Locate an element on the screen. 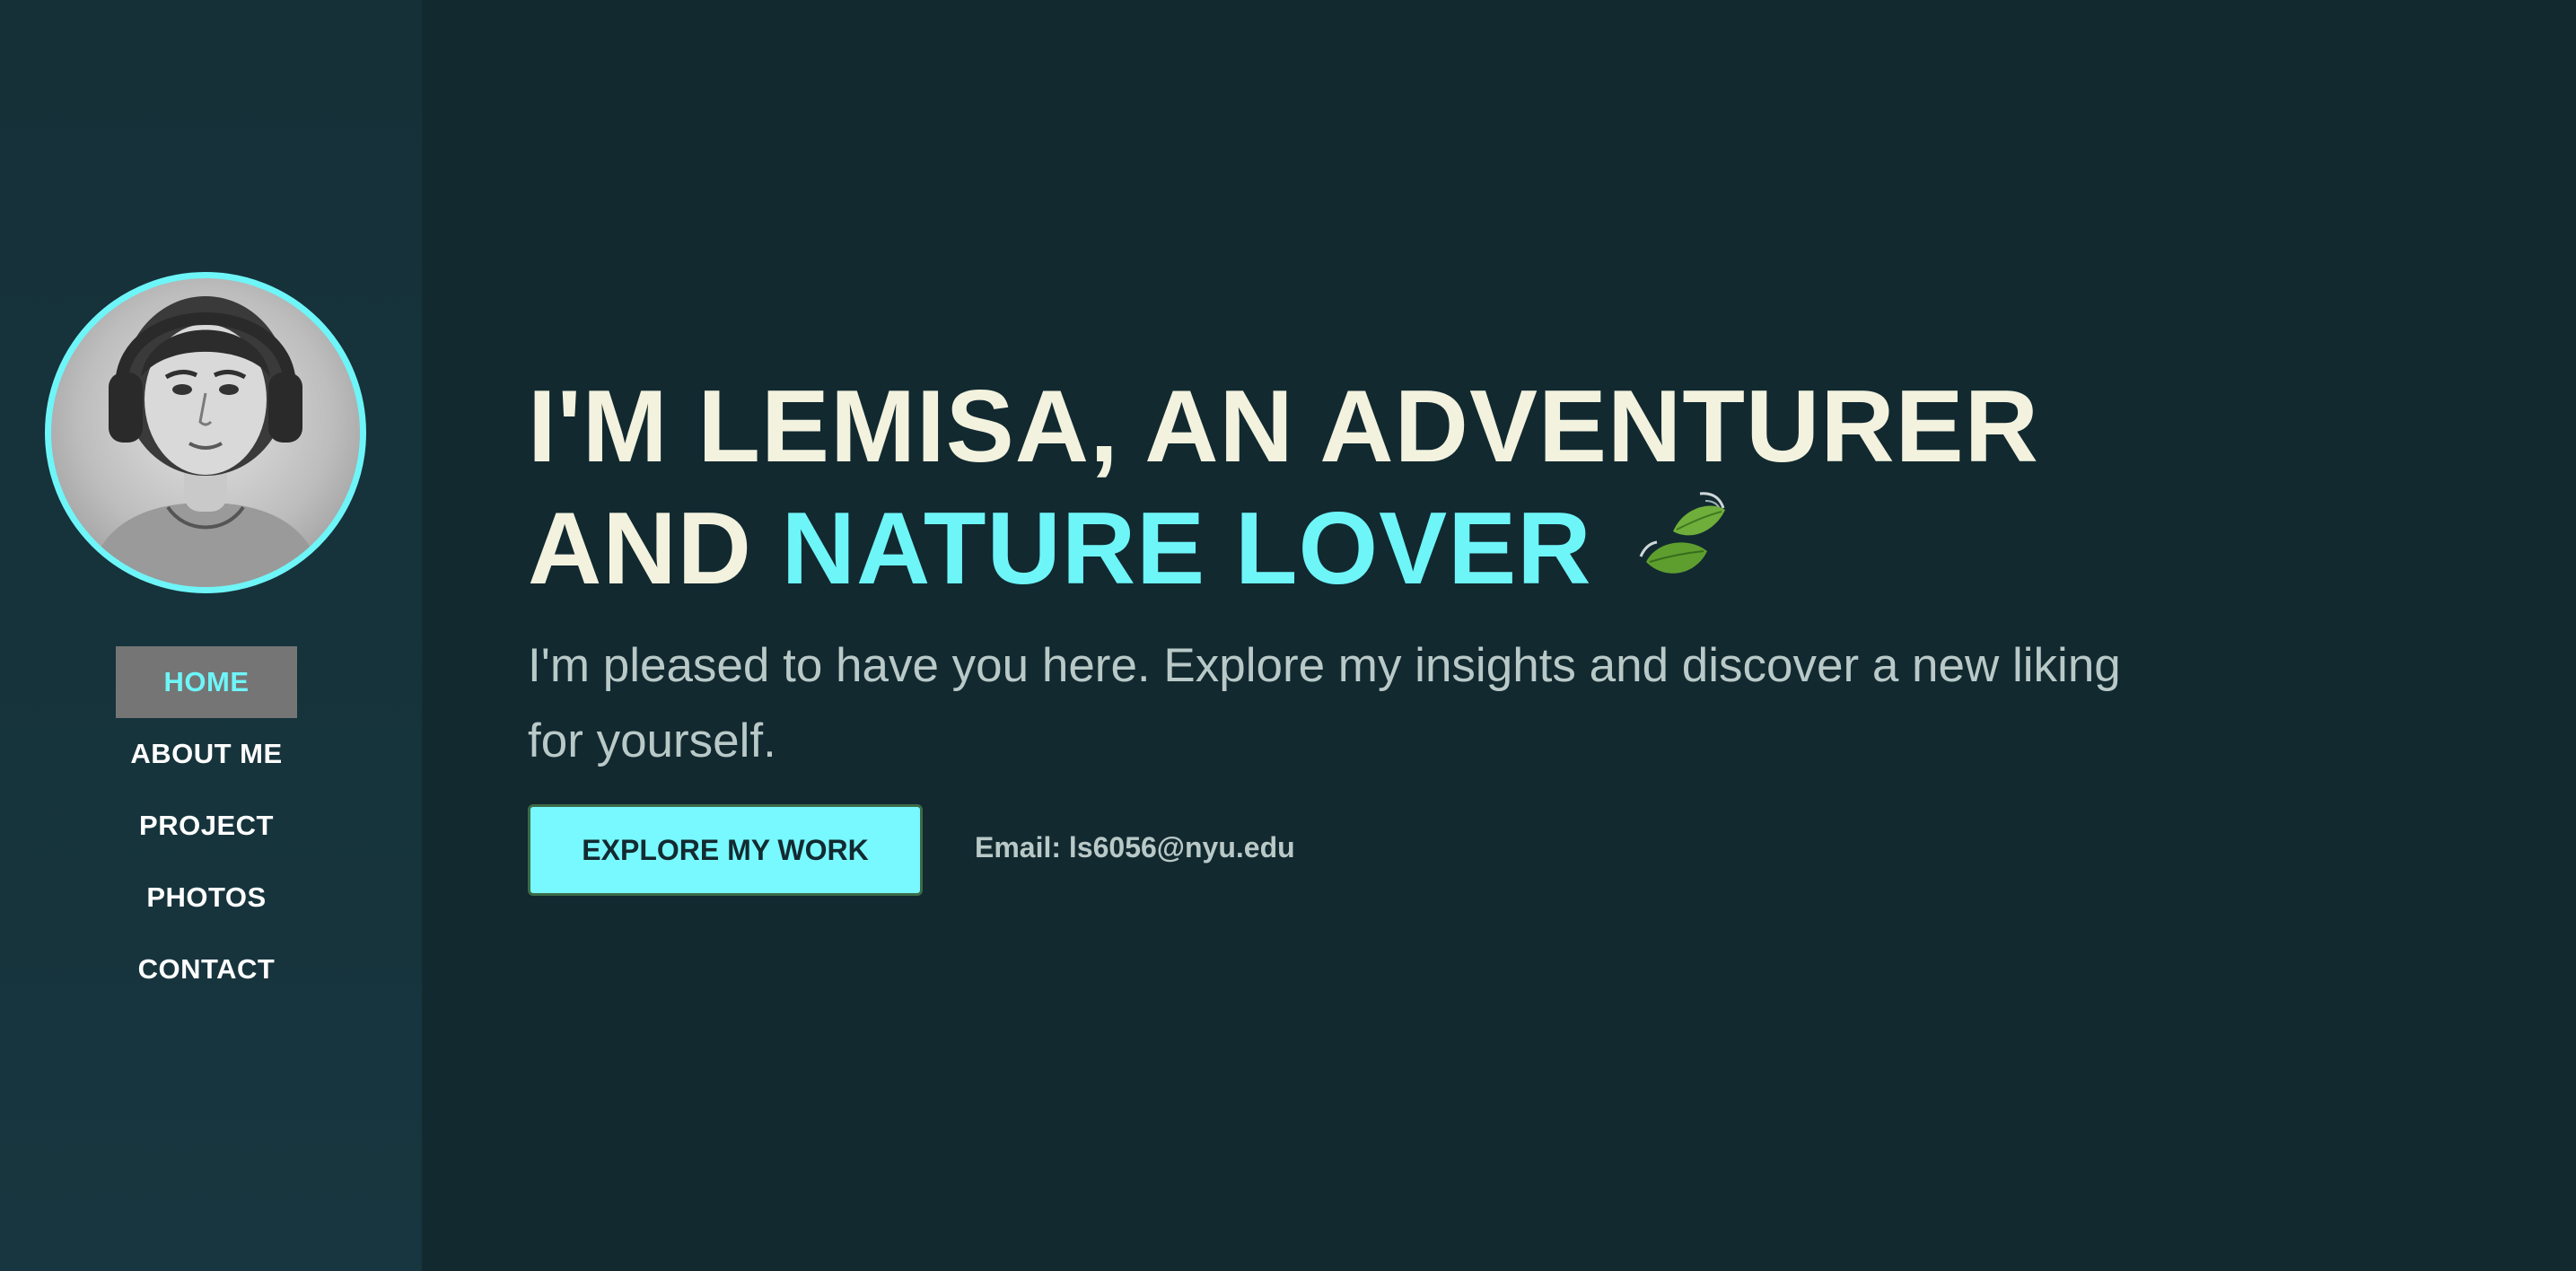 This screenshot has width=2576, height=1271. headline-accent: NATURE LOVER is located at coordinates (1186, 549).